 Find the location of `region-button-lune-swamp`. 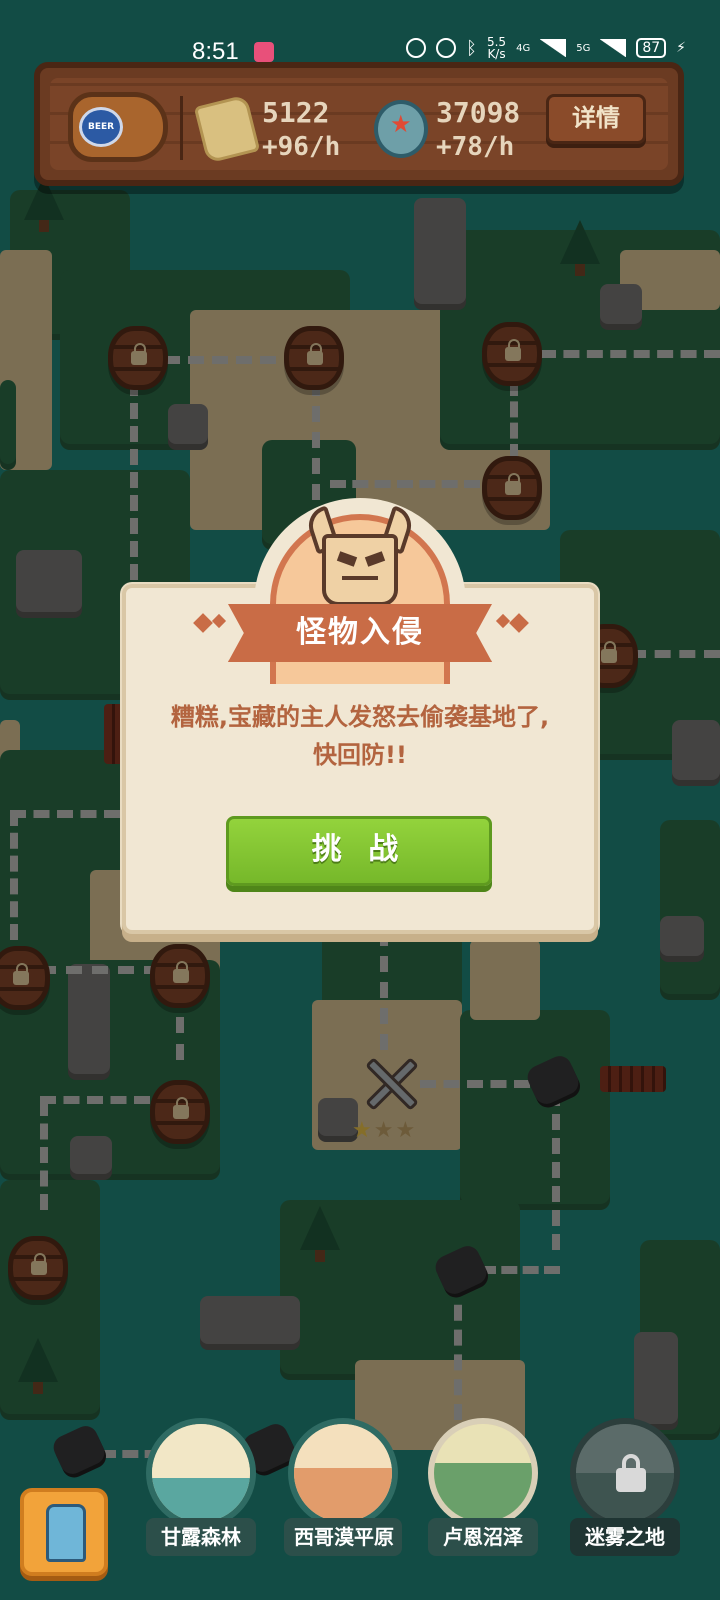

region-button-lune-swamp is located at coordinates (483, 1473).